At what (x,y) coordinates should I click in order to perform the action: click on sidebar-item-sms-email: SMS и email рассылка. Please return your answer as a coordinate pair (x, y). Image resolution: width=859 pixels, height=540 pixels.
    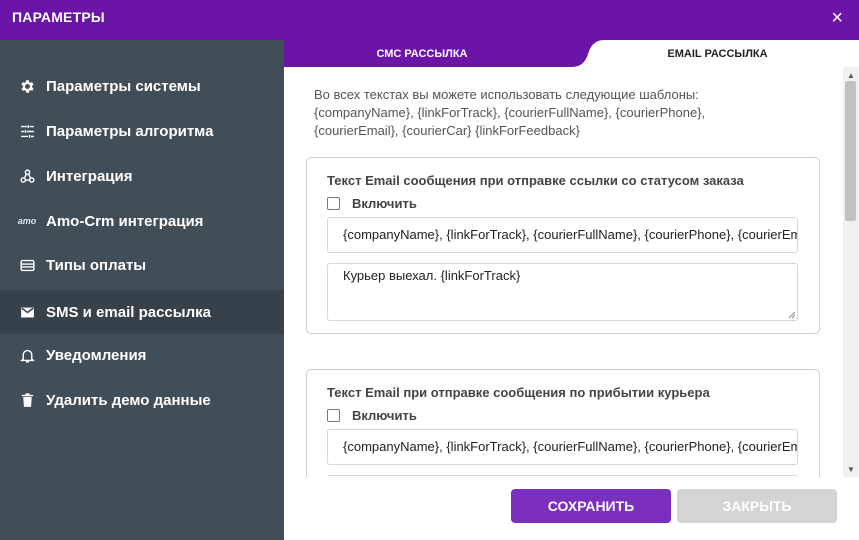
    Looking at the image, I should click on (142, 312).